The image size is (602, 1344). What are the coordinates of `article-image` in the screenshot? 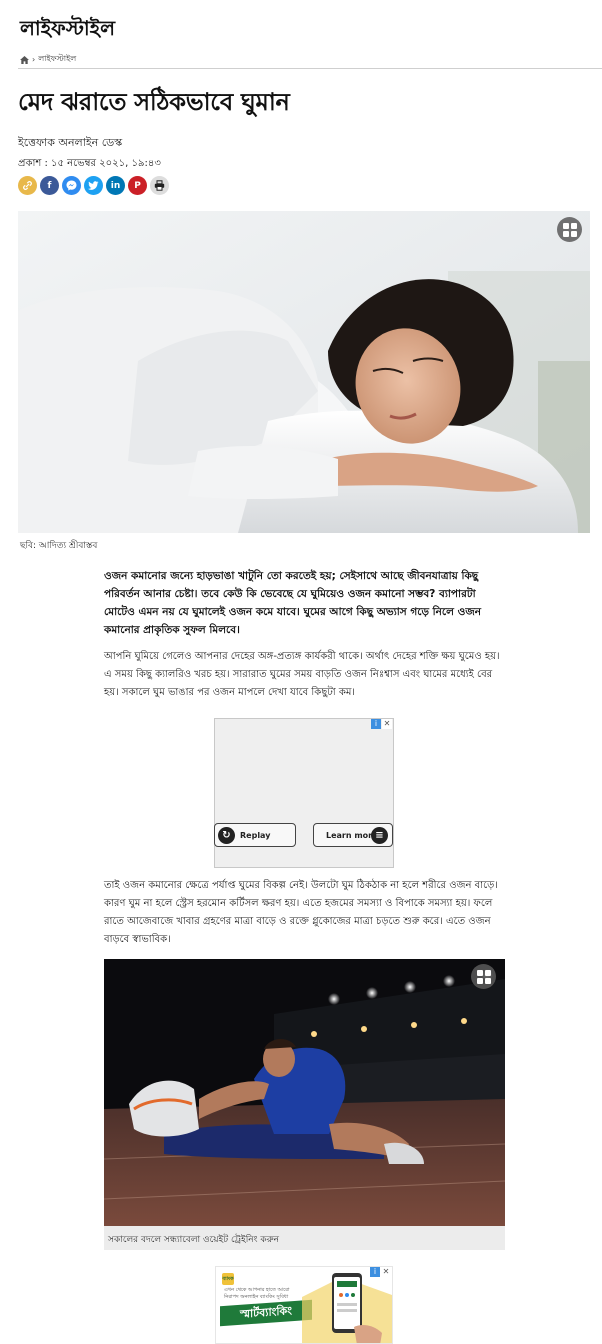 It's located at (304, 1092).